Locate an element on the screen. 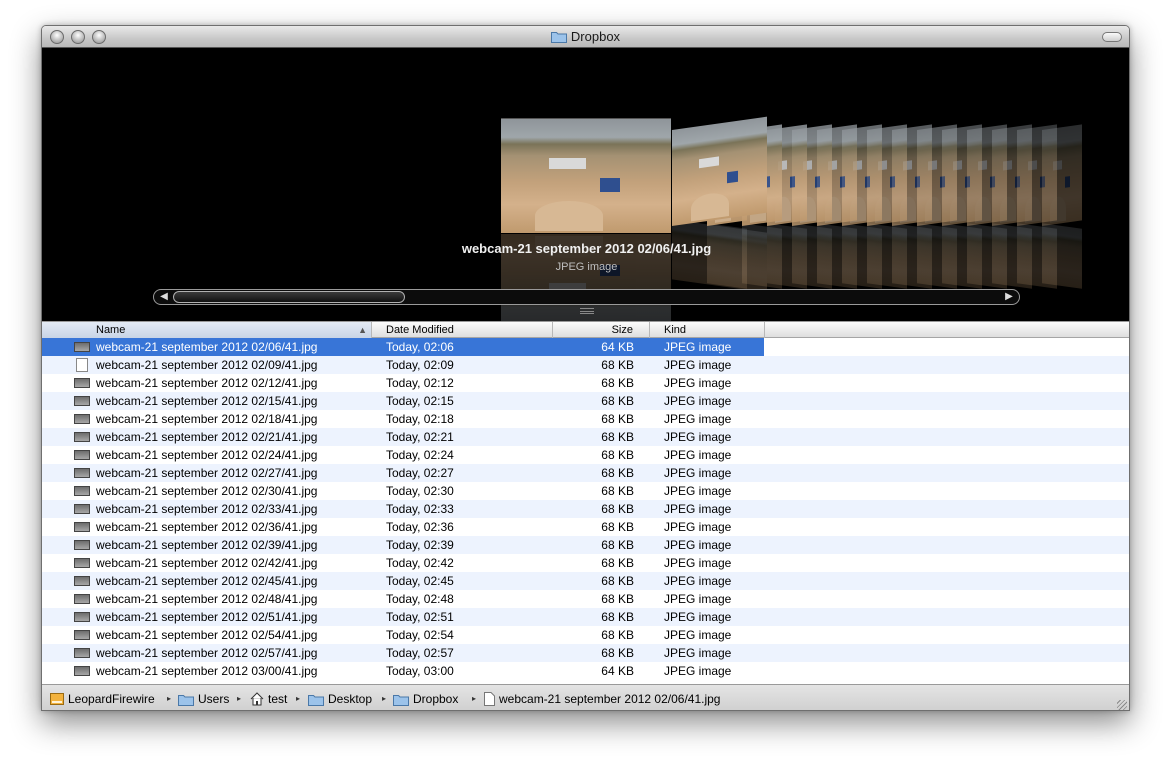 The image size is (1171, 767). file-name: webcam-21 september 2012 02/21/41.jpg is located at coordinates (207, 437).